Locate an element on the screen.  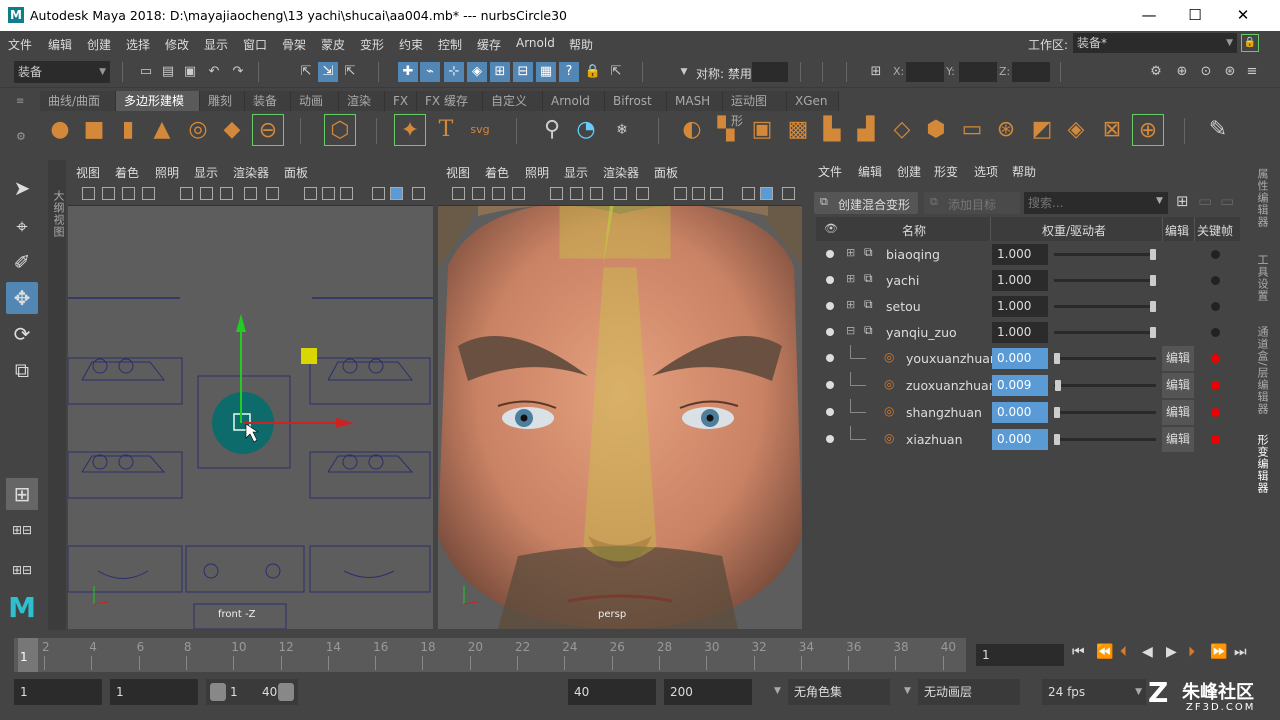
pencil-icon: ✎ is located at coordinates (1218, 130).